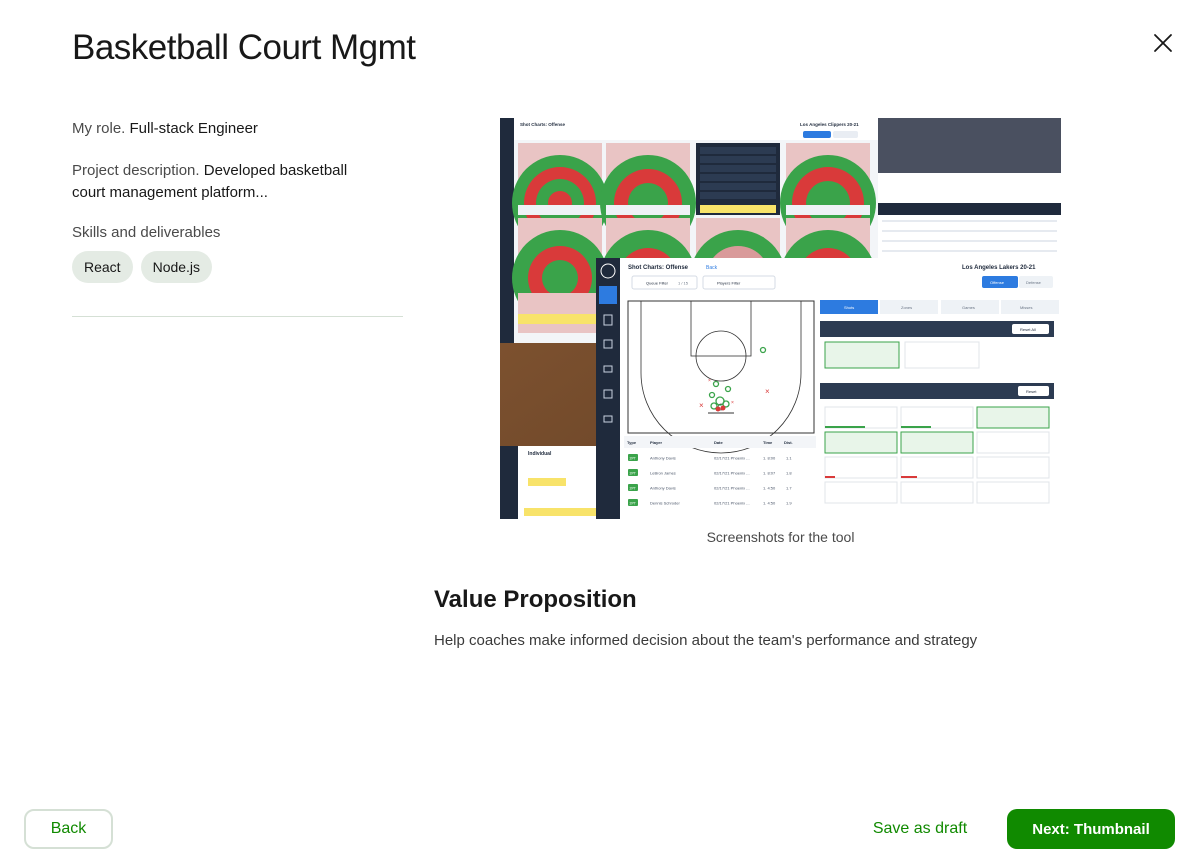 Image resolution: width=1192 pixels, height=867 pixels. Describe the element at coordinates (102, 267) in the screenshot. I see `skill-chip-react: React` at that location.